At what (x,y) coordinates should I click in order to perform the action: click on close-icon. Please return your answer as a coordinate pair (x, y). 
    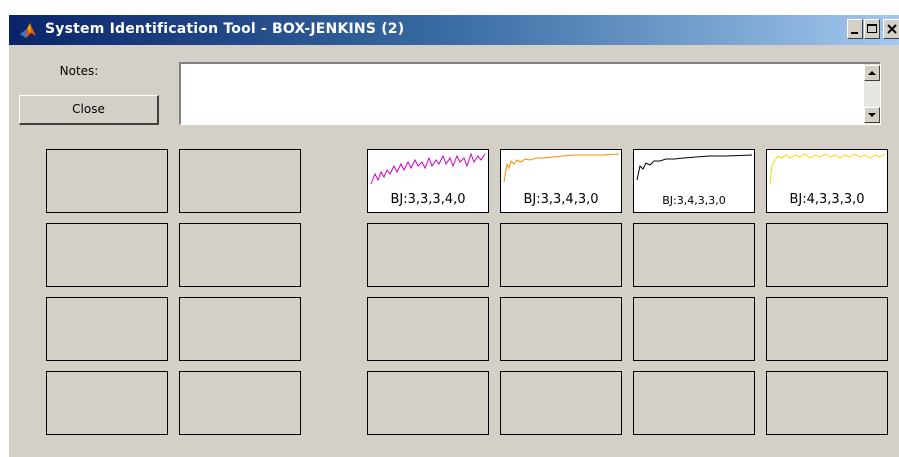
    Looking at the image, I should click on (892, 29).